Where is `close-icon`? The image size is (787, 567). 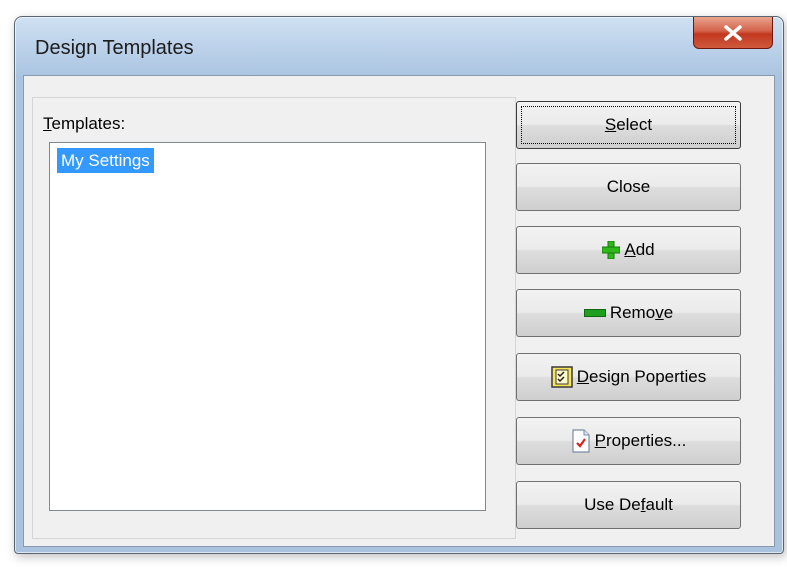
close-icon is located at coordinates (733, 32).